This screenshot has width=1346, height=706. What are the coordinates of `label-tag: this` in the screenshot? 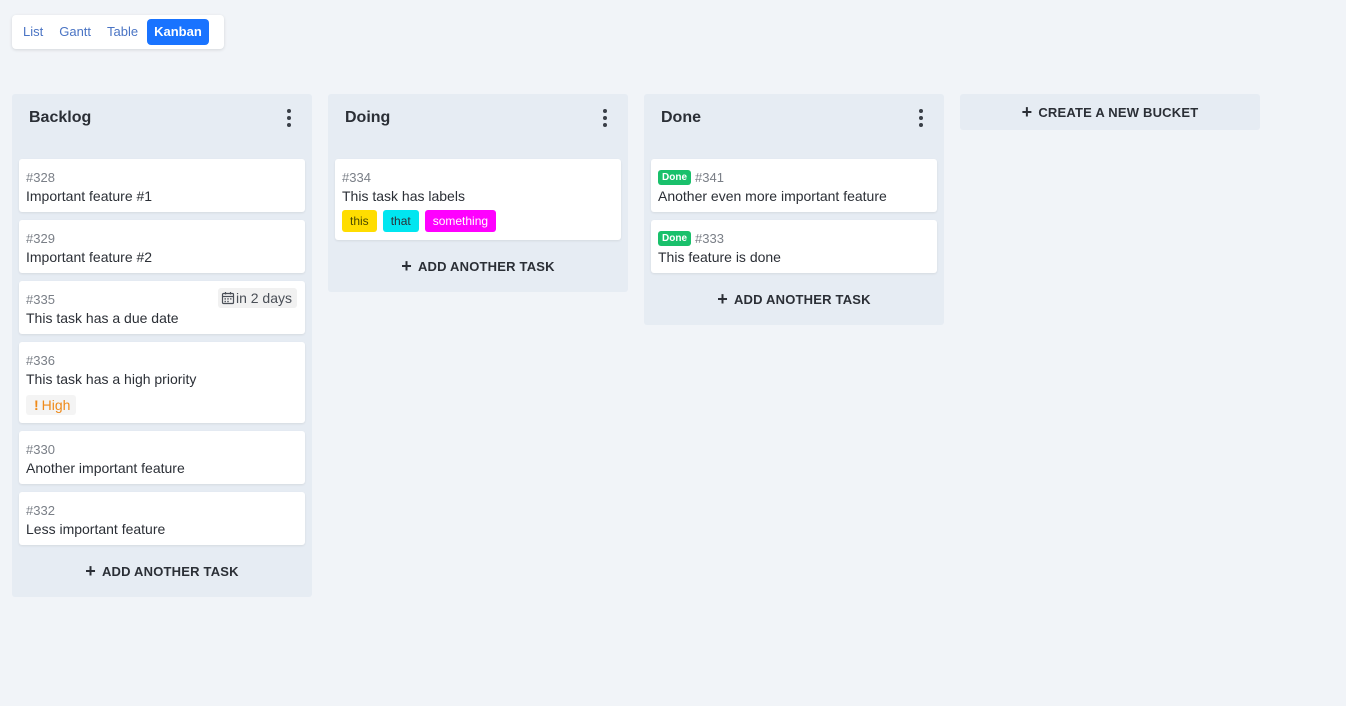 It's located at (359, 221).